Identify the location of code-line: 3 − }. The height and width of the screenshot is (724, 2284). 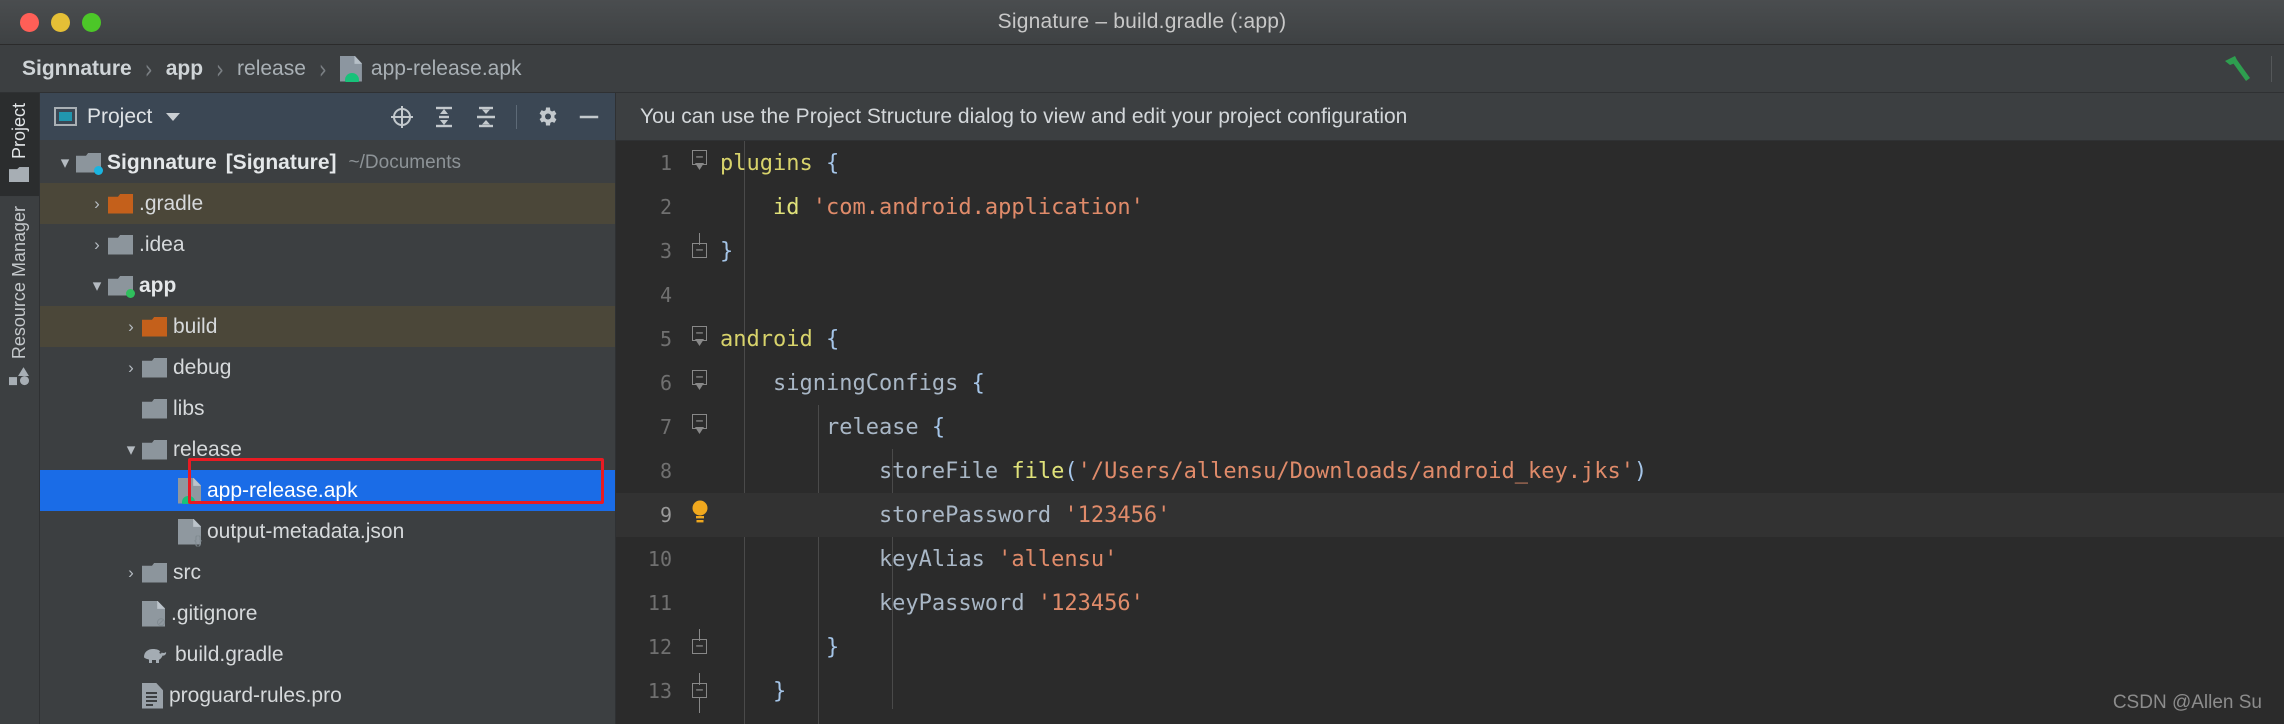
(1450, 251).